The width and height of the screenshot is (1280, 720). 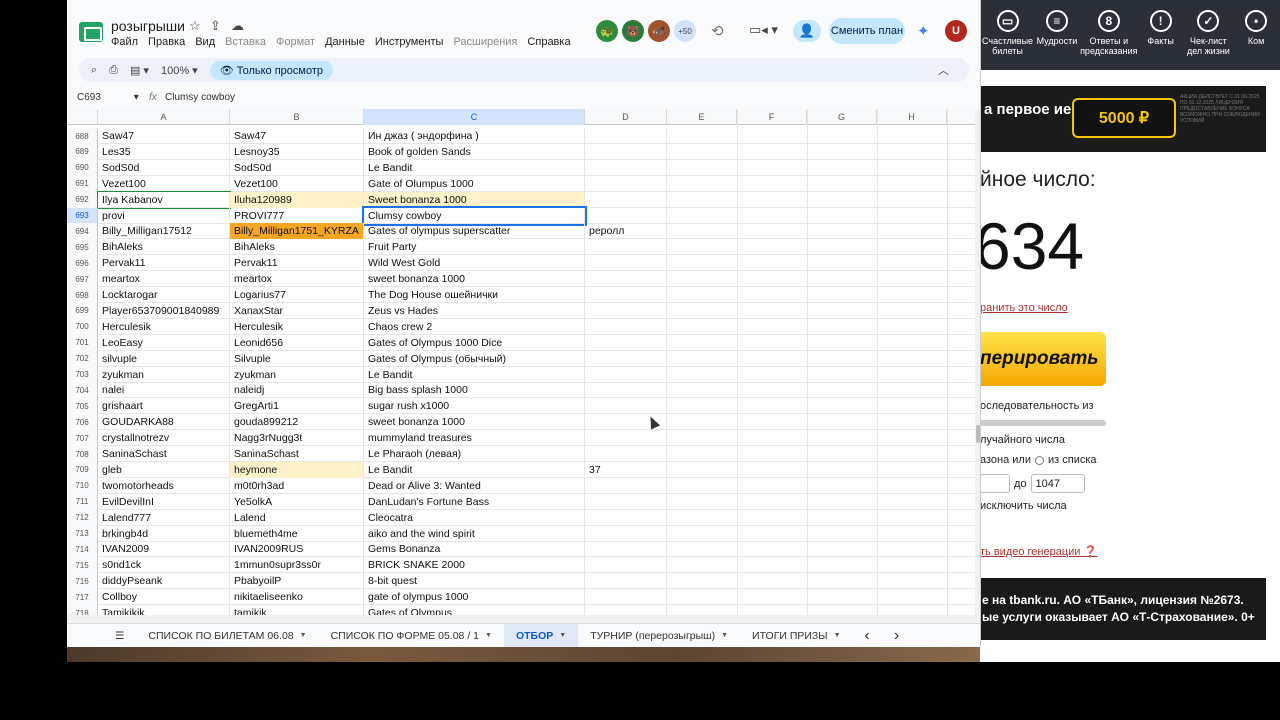 What do you see at coordinates (474, 117) in the screenshot?
I see `column-header: C` at bounding box center [474, 117].